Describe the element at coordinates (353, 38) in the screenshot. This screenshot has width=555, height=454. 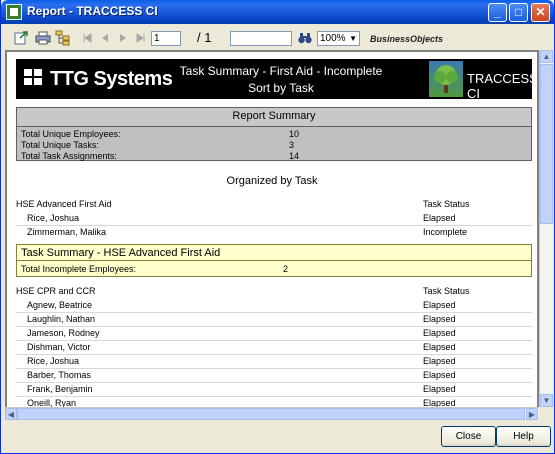
I see `chevron-down-icon: ▼` at that location.